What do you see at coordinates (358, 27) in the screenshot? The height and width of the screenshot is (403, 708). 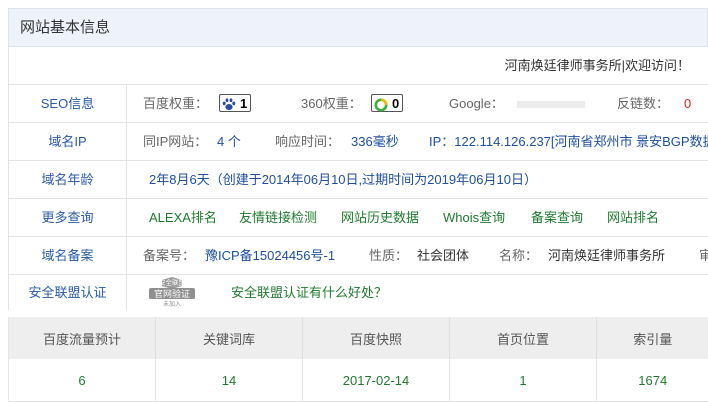 I see `panel-title: 网站基本信息` at bounding box center [358, 27].